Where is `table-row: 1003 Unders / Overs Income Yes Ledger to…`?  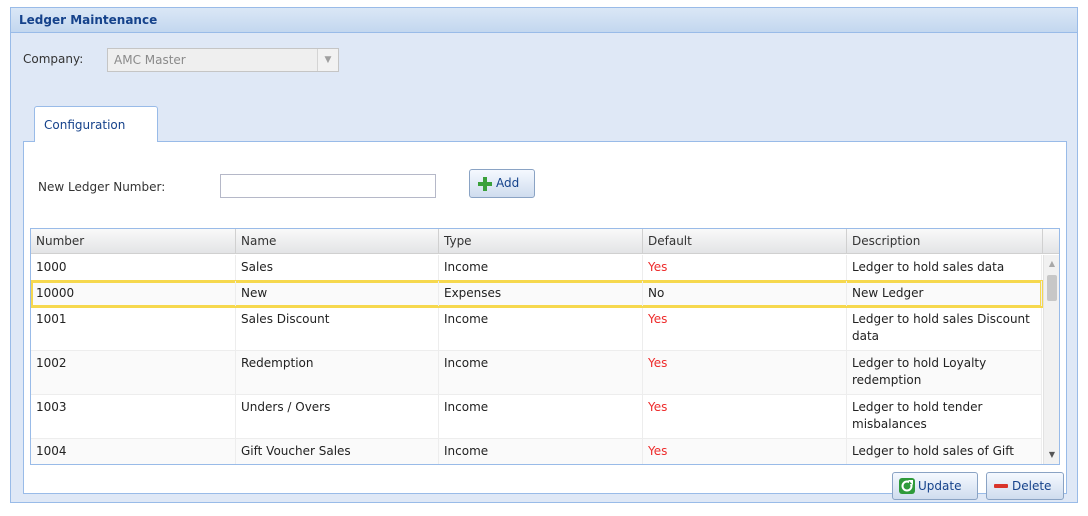
table-row: 1003 Unders / Overs Income Yes Ledger to… is located at coordinates (536, 417).